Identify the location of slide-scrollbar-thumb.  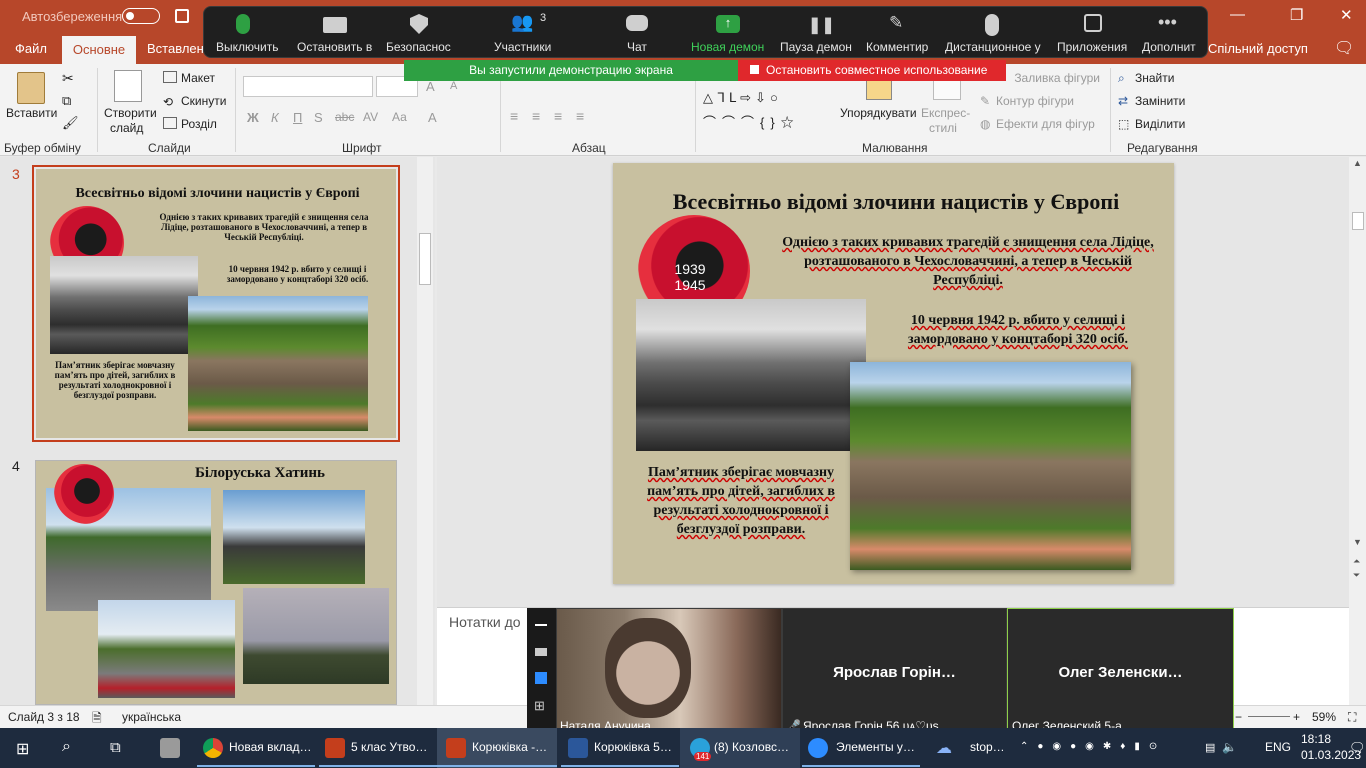
(1358, 221).